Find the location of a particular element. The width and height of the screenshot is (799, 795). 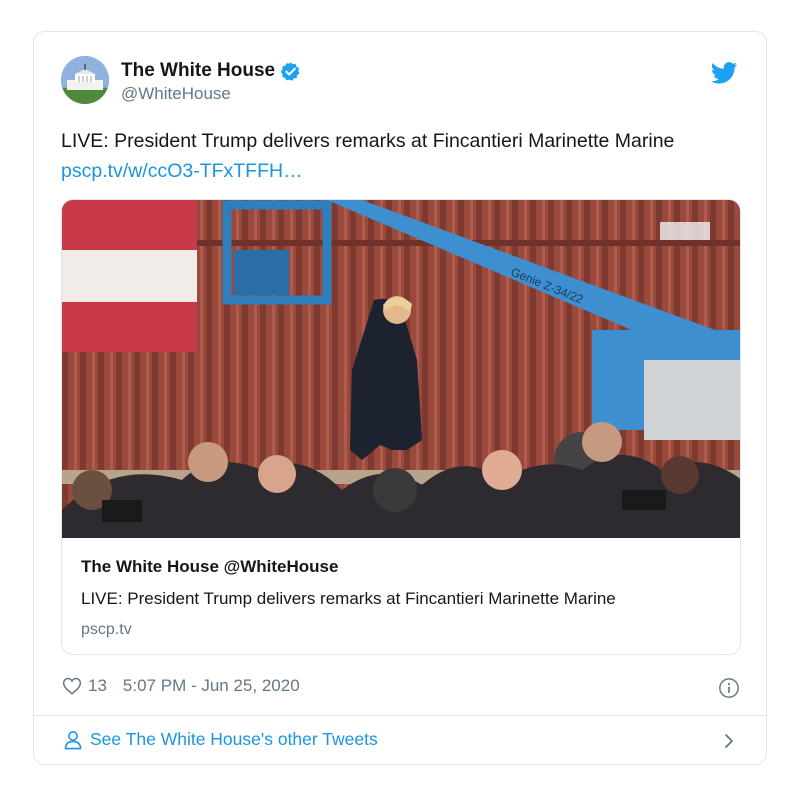

like-count: 13 is located at coordinates (97, 686).